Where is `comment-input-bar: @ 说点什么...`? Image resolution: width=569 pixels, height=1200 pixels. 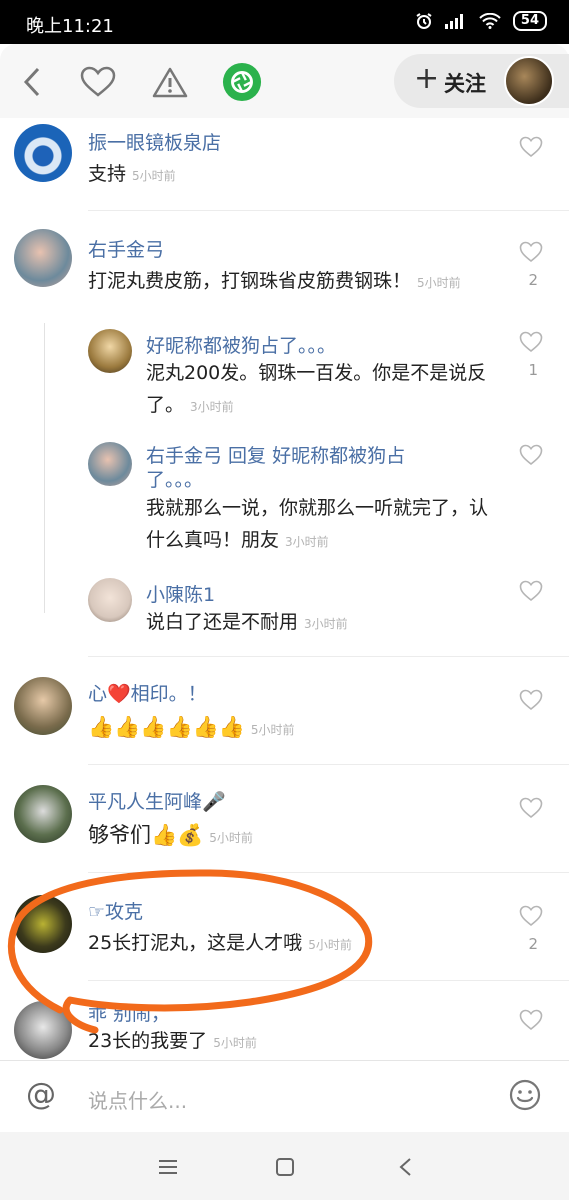 comment-input-bar: @ 说点什么... is located at coordinates (284, 1096).